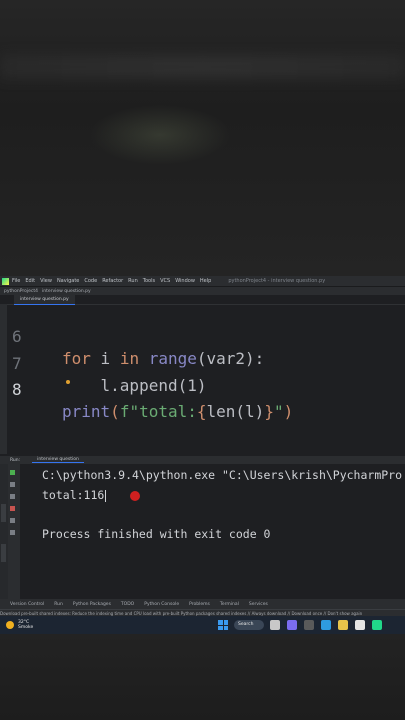  Describe the element at coordinates (161, 604) in the screenshot. I see `tool-python-console: Python Console` at that location.